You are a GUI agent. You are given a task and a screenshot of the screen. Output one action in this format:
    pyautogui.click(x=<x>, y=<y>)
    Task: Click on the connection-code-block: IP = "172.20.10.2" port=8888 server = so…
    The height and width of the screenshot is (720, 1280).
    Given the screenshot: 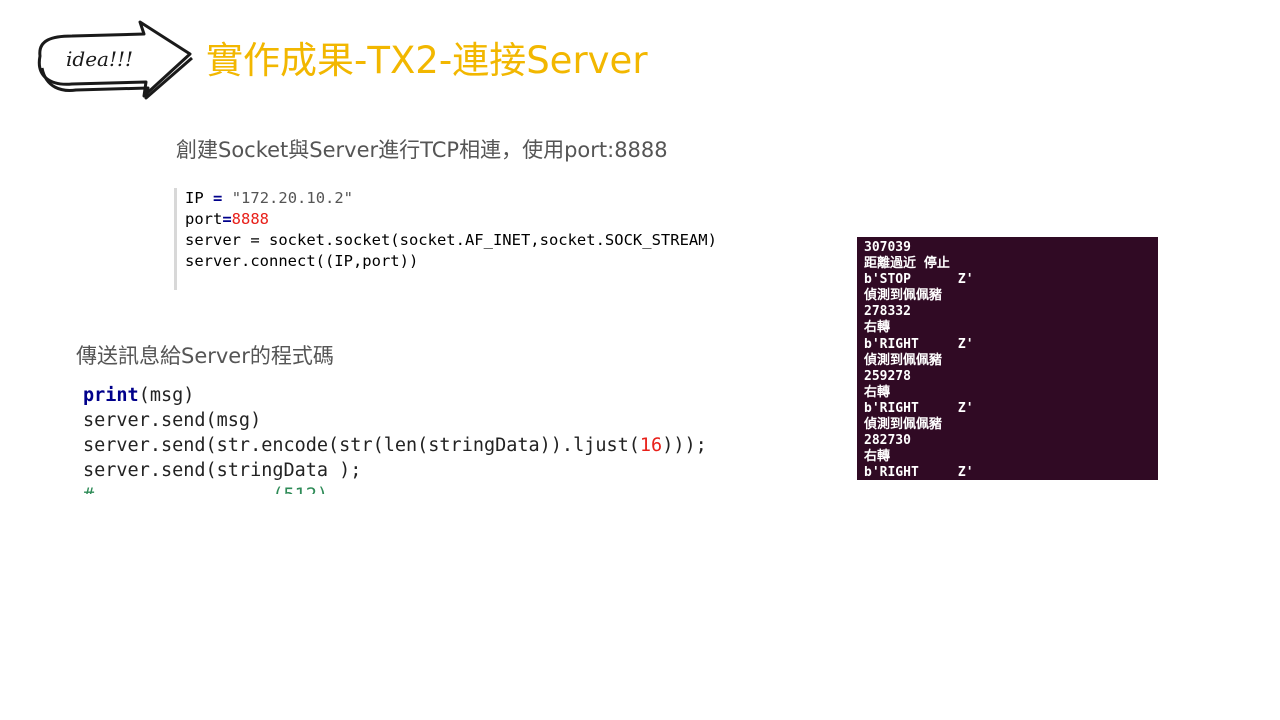 What is the action you would take?
    pyautogui.click(x=504, y=239)
    